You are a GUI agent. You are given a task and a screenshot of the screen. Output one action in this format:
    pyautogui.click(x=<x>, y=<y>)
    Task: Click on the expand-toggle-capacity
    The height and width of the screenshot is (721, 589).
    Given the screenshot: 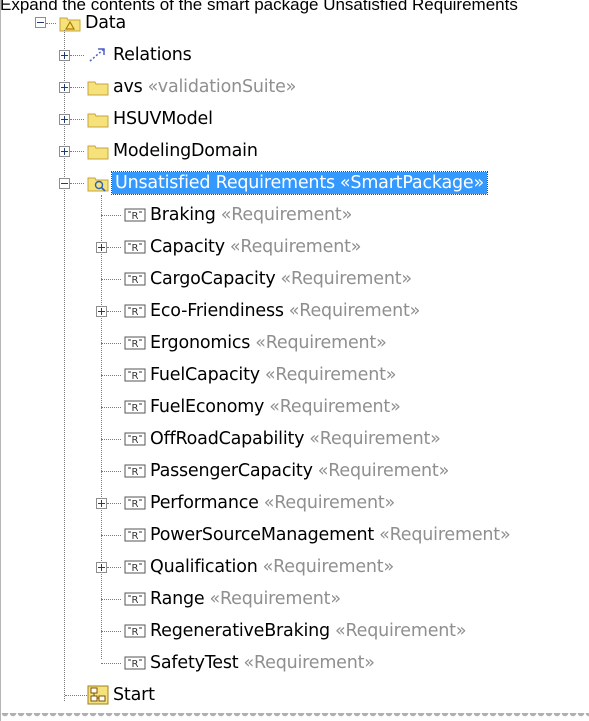 What is the action you would take?
    pyautogui.click(x=101, y=247)
    